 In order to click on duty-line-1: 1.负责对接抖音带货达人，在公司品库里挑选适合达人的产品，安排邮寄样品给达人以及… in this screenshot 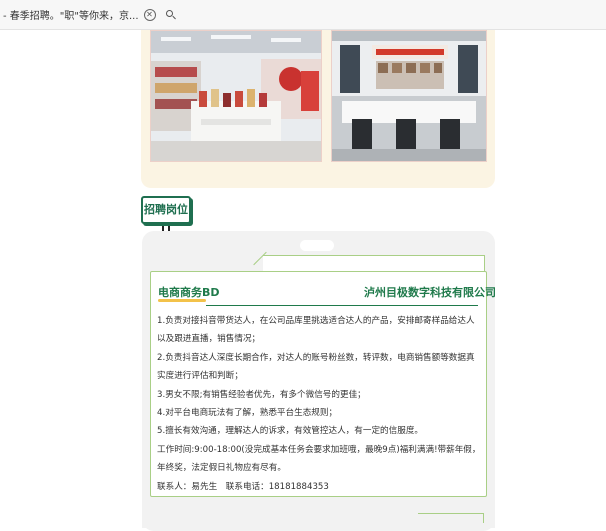, I will do `click(316, 330)`.